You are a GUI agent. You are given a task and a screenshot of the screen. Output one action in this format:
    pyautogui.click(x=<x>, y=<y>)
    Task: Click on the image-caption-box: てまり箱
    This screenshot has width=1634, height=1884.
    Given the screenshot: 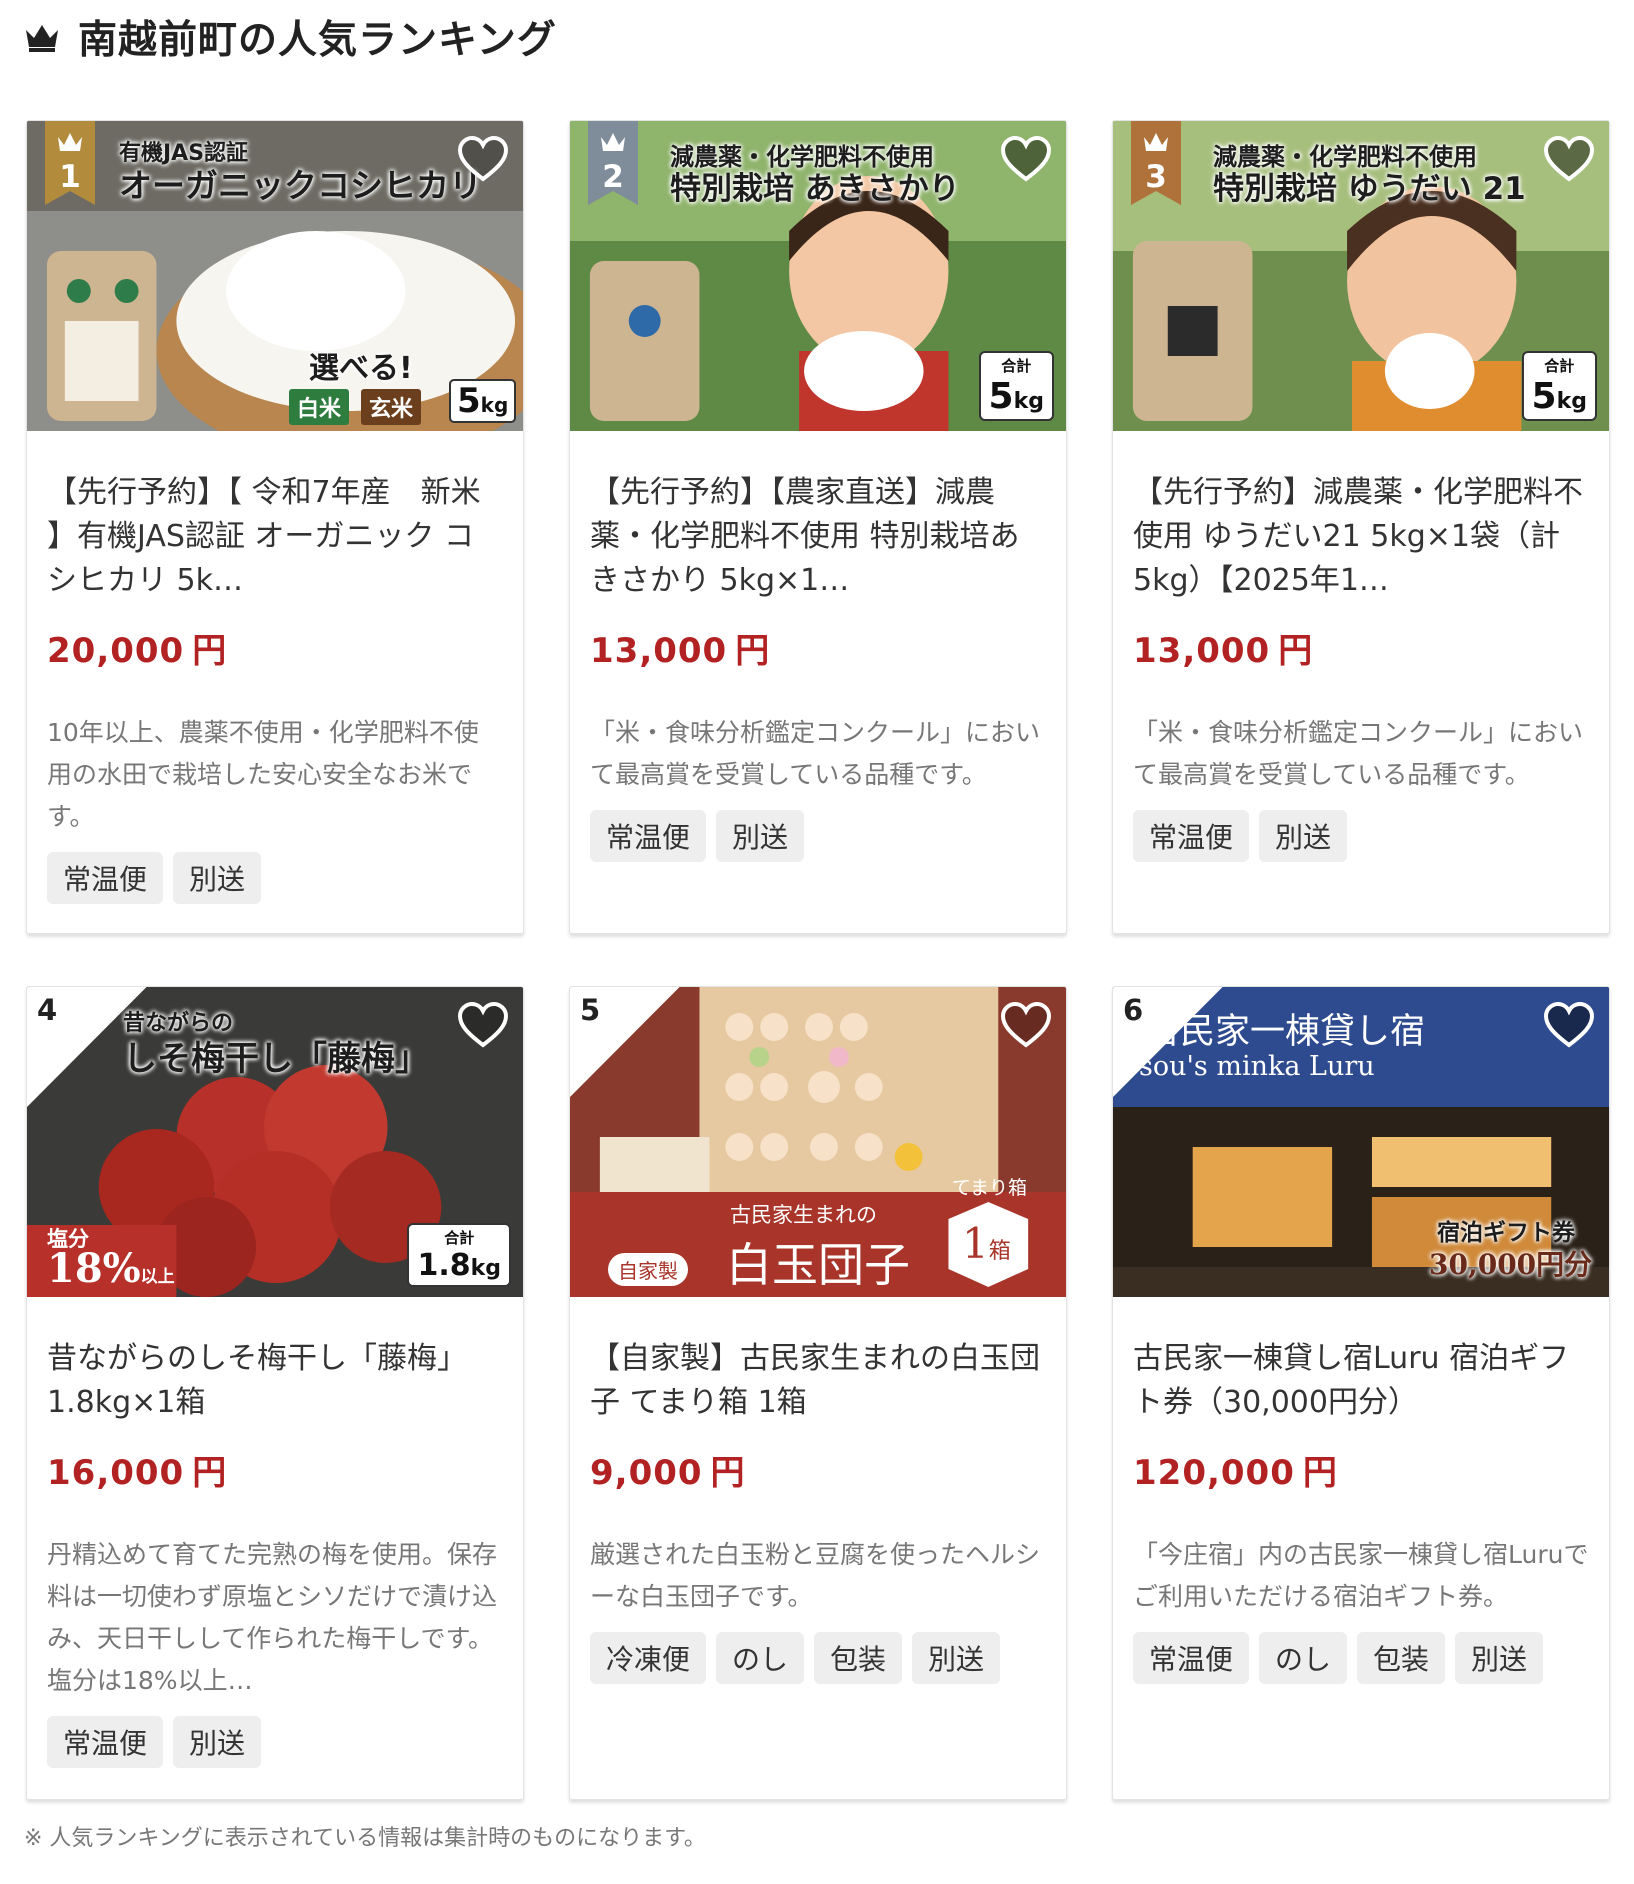 What is the action you would take?
    pyautogui.click(x=990, y=1188)
    